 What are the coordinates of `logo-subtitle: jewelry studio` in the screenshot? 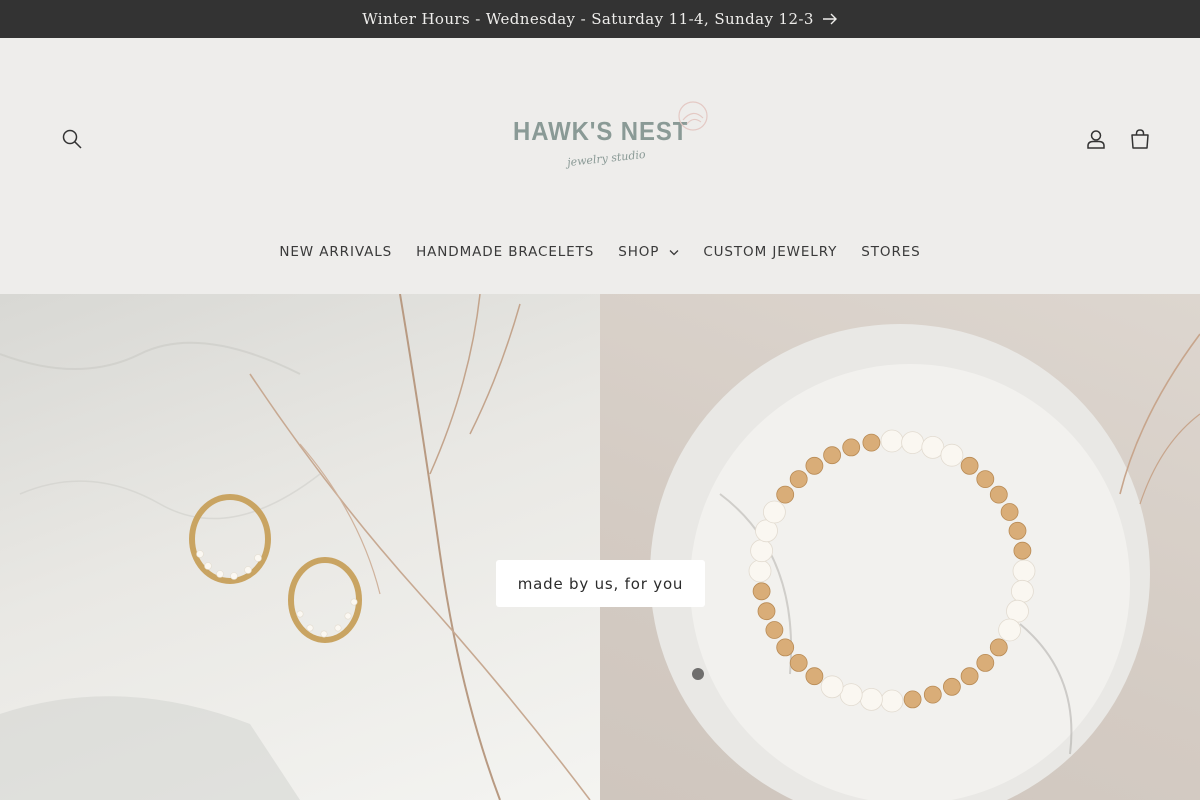 It's located at (606, 158).